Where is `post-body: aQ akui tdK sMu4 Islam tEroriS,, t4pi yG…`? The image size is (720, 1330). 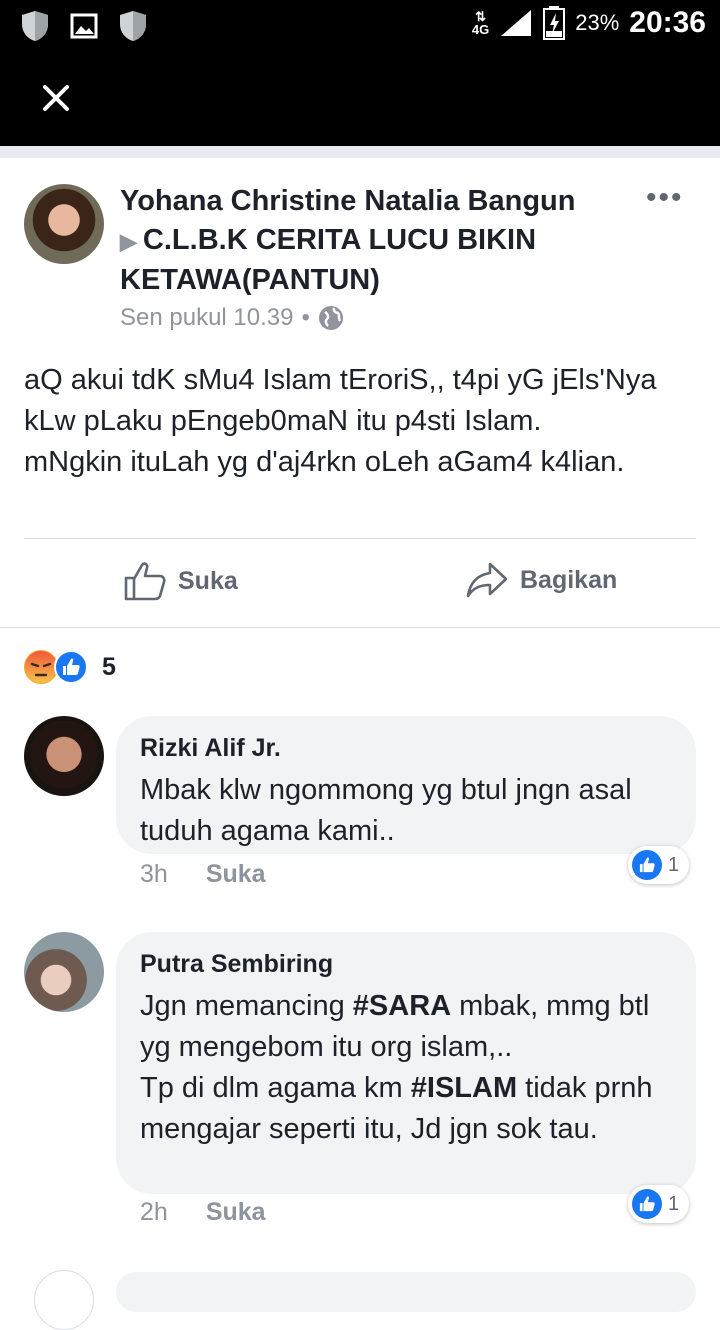 post-body: aQ akui tdK sMu4 Islam tEroriS,, t4pi yG… is located at coordinates (340, 421).